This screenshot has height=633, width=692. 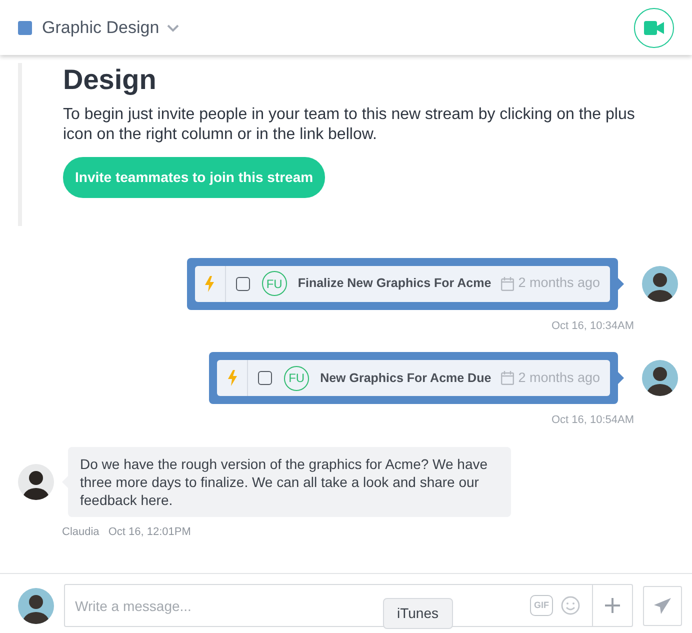 I want to click on emoji-icon, so click(x=570, y=605).